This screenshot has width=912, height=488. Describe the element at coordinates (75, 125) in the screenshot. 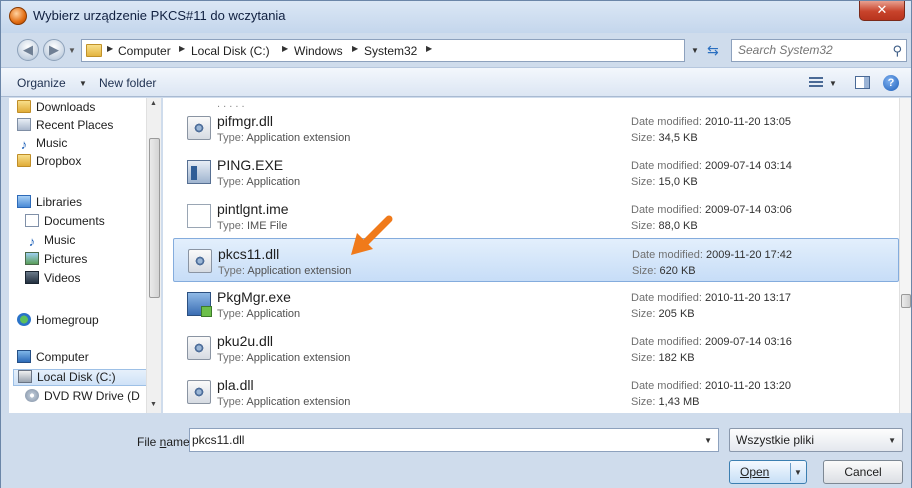

I see `sidebar-item-label: Recent Places` at that location.